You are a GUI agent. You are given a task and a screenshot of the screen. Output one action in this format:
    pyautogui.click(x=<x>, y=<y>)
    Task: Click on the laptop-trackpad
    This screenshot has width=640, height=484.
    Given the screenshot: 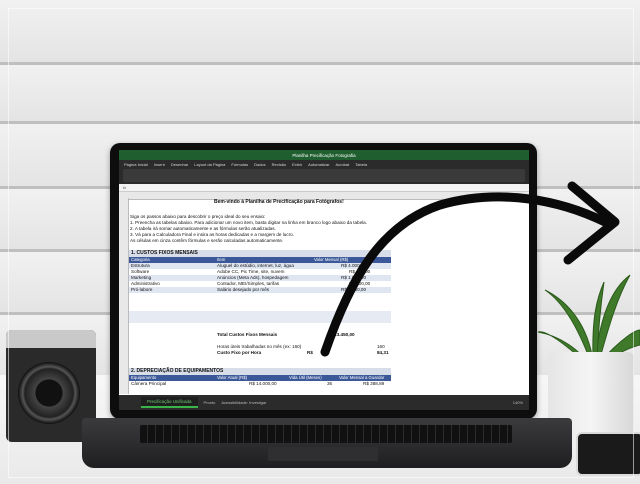 What is the action you would take?
    pyautogui.click(x=323, y=454)
    